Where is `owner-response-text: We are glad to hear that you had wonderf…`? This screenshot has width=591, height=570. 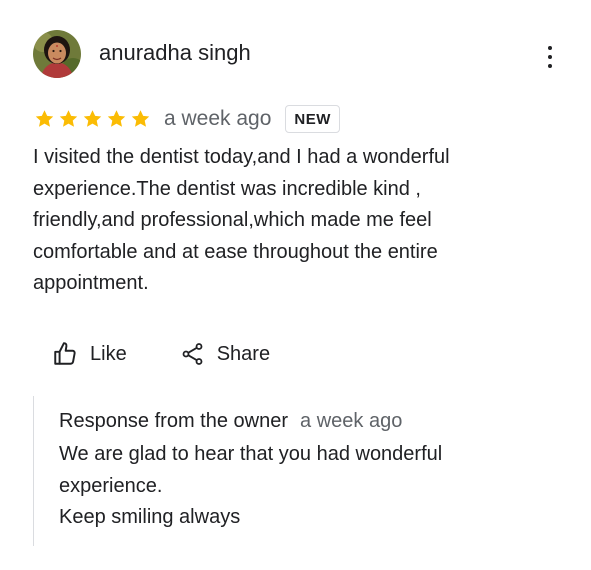
owner-response-text: We are glad to hear that you had wonderf… is located at coordinates (289, 486).